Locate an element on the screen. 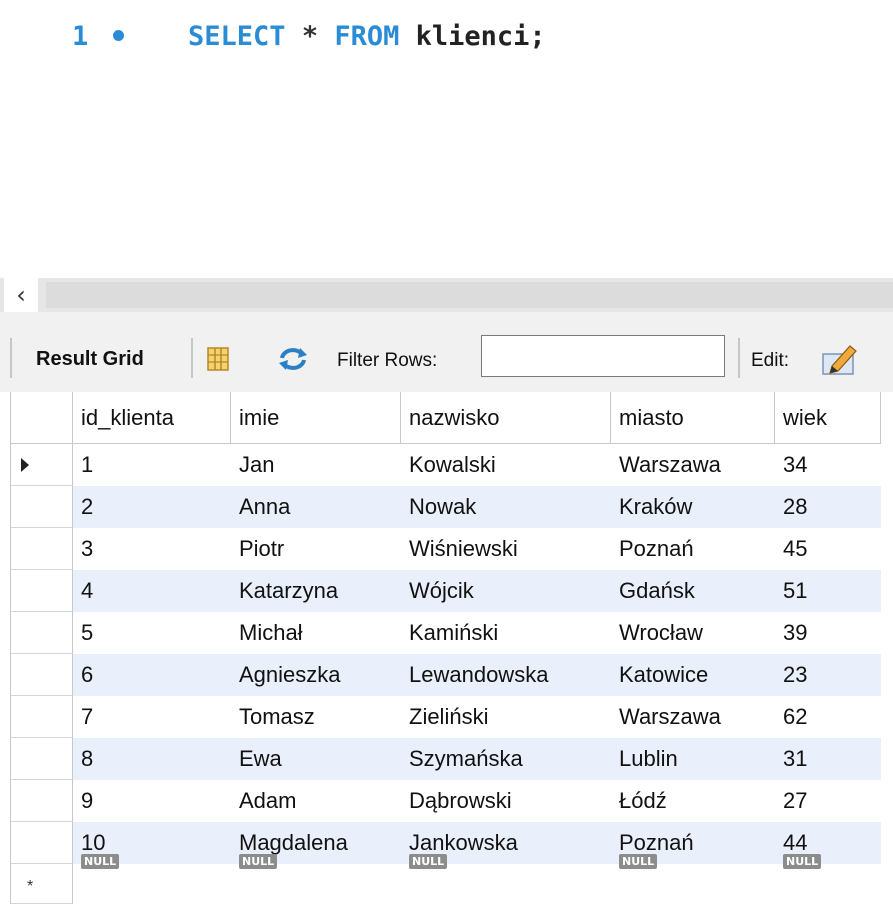 This screenshot has width=893, height=907. cell-imie: Katarzyna is located at coordinates (316, 591).